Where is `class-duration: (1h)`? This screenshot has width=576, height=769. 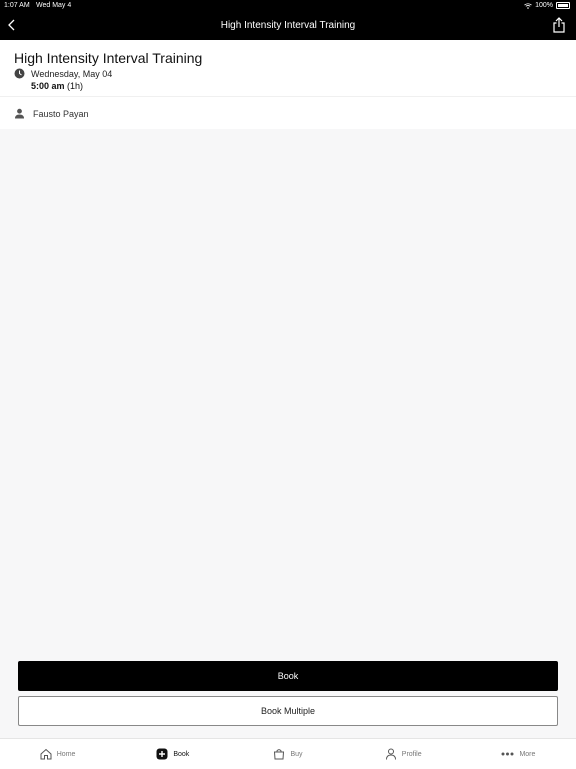
class-duration: (1h) is located at coordinates (75, 86).